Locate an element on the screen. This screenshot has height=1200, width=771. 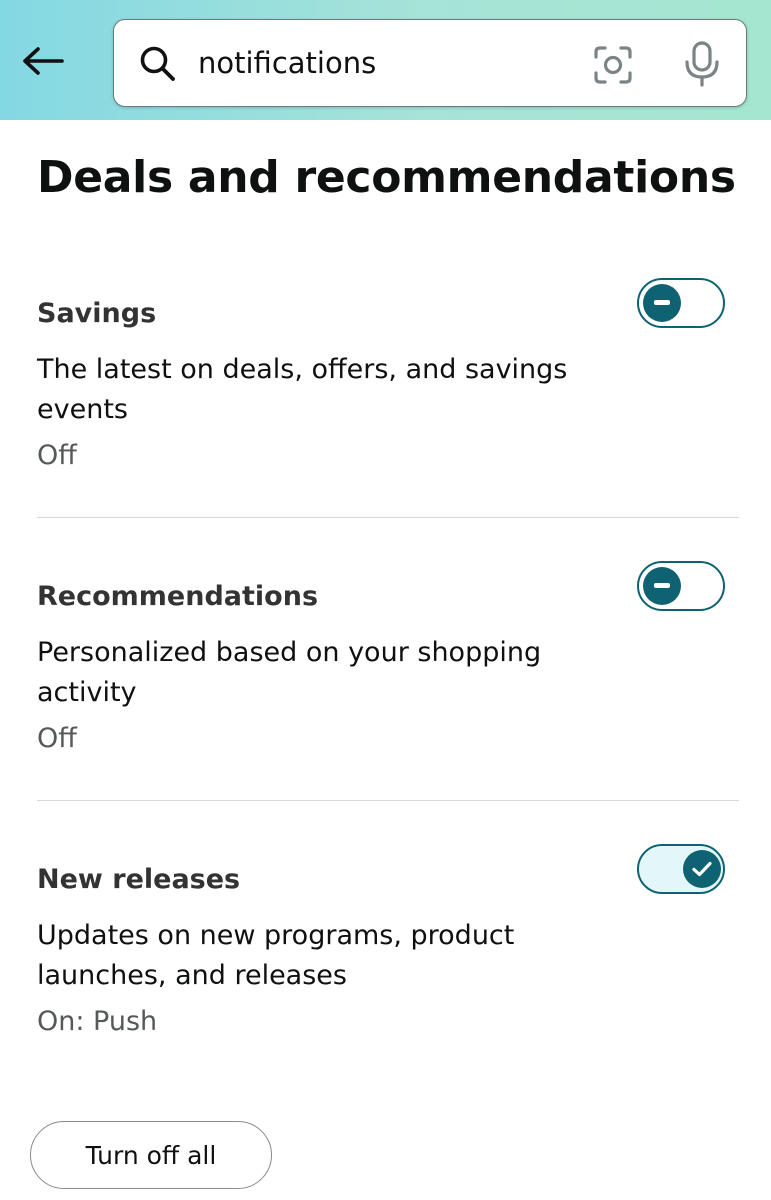
back-button is located at coordinates (43, 61).